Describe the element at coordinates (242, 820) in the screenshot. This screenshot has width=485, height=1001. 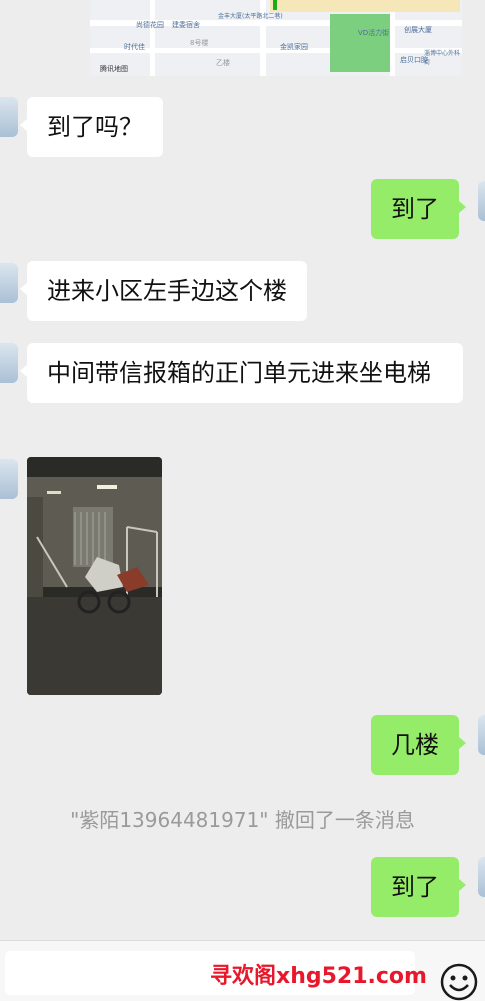
I see `recall-notice: "紫陌13964481971" 撤回了一条消息` at that location.